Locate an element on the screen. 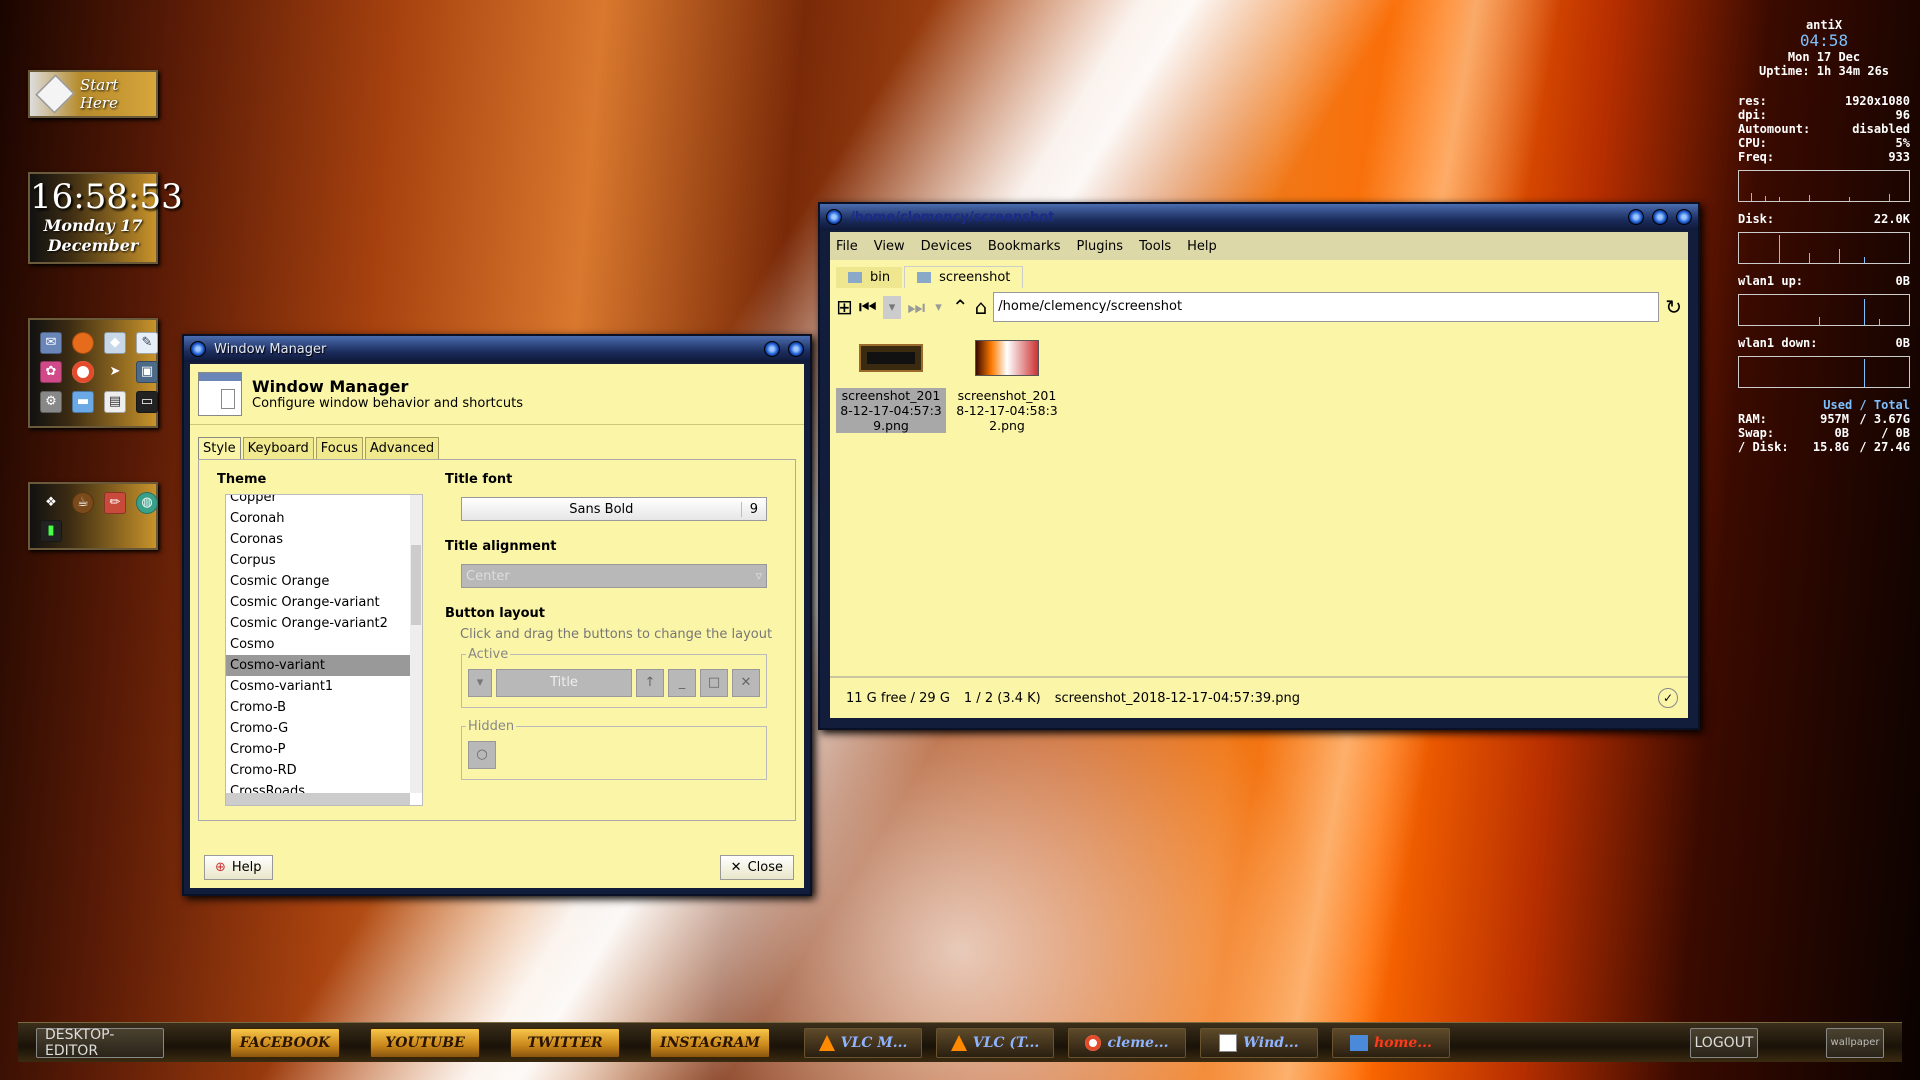 This screenshot has height=1080, width=1920. menu-plugins: Plugins is located at coordinates (1100, 246).